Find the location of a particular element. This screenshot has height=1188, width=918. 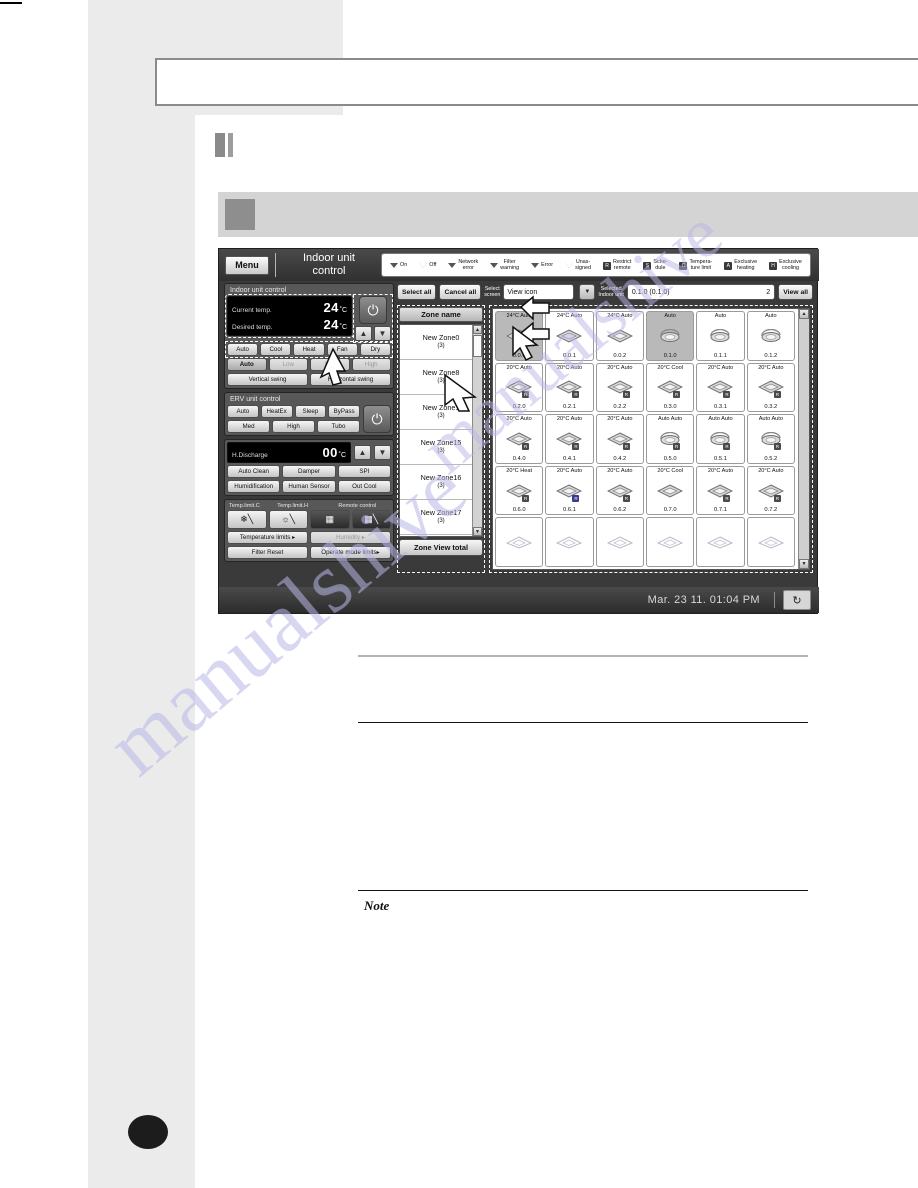

limits-button-operate-mode-limits: Operate mode limits▸ is located at coordinates (350, 552).